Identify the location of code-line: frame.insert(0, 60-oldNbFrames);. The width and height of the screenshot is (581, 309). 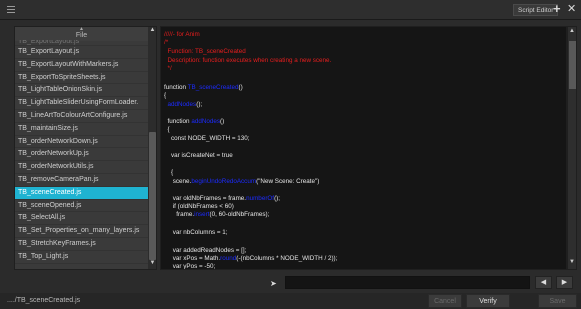
(216, 214).